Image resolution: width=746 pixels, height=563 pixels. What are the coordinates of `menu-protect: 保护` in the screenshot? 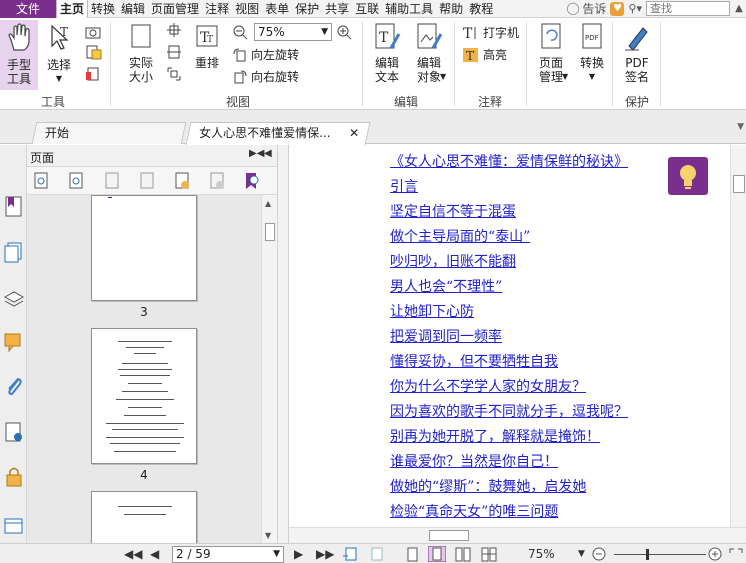 It's located at (307, 9).